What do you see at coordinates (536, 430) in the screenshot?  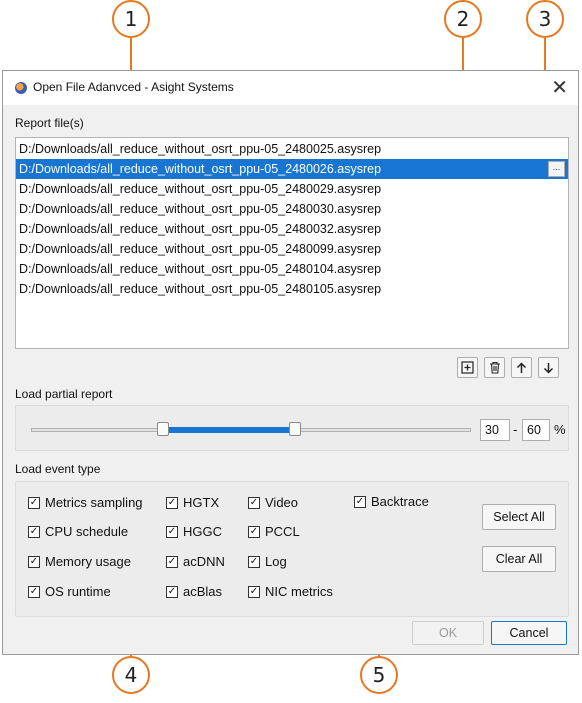 I see `range-to-input: 60` at bounding box center [536, 430].